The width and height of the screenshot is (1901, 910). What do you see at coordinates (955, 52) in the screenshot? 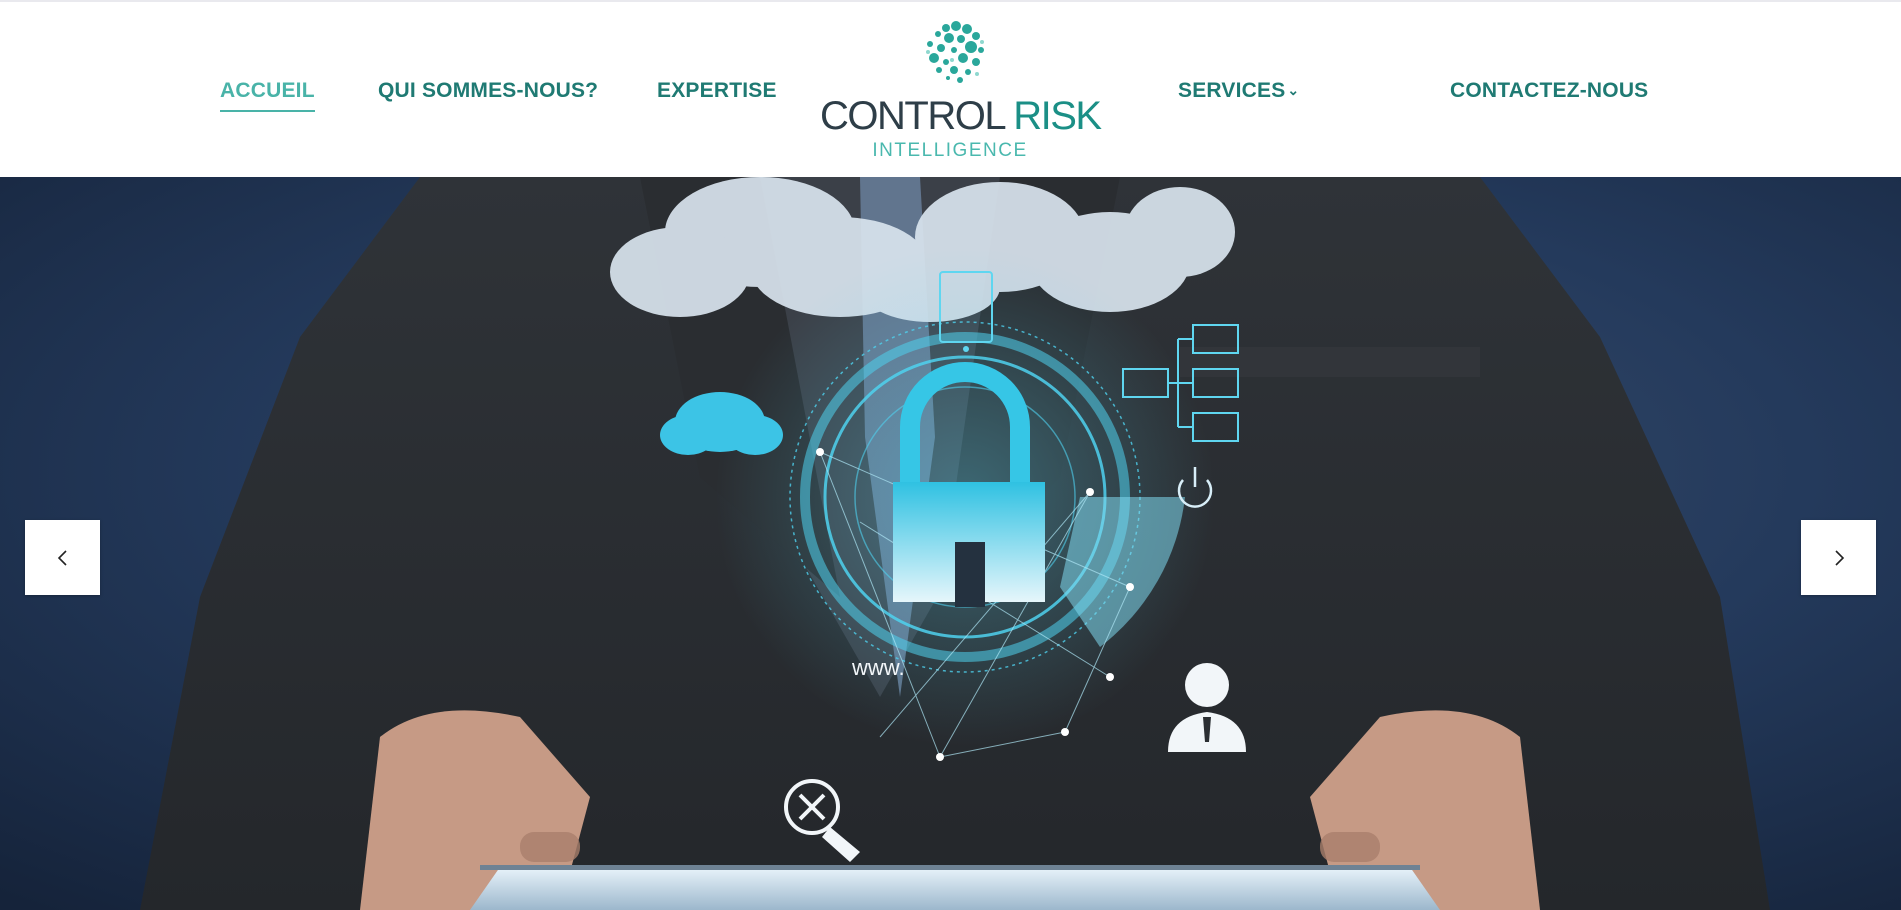
I see `globe-dots-icon` at bounding box center [955, 52].